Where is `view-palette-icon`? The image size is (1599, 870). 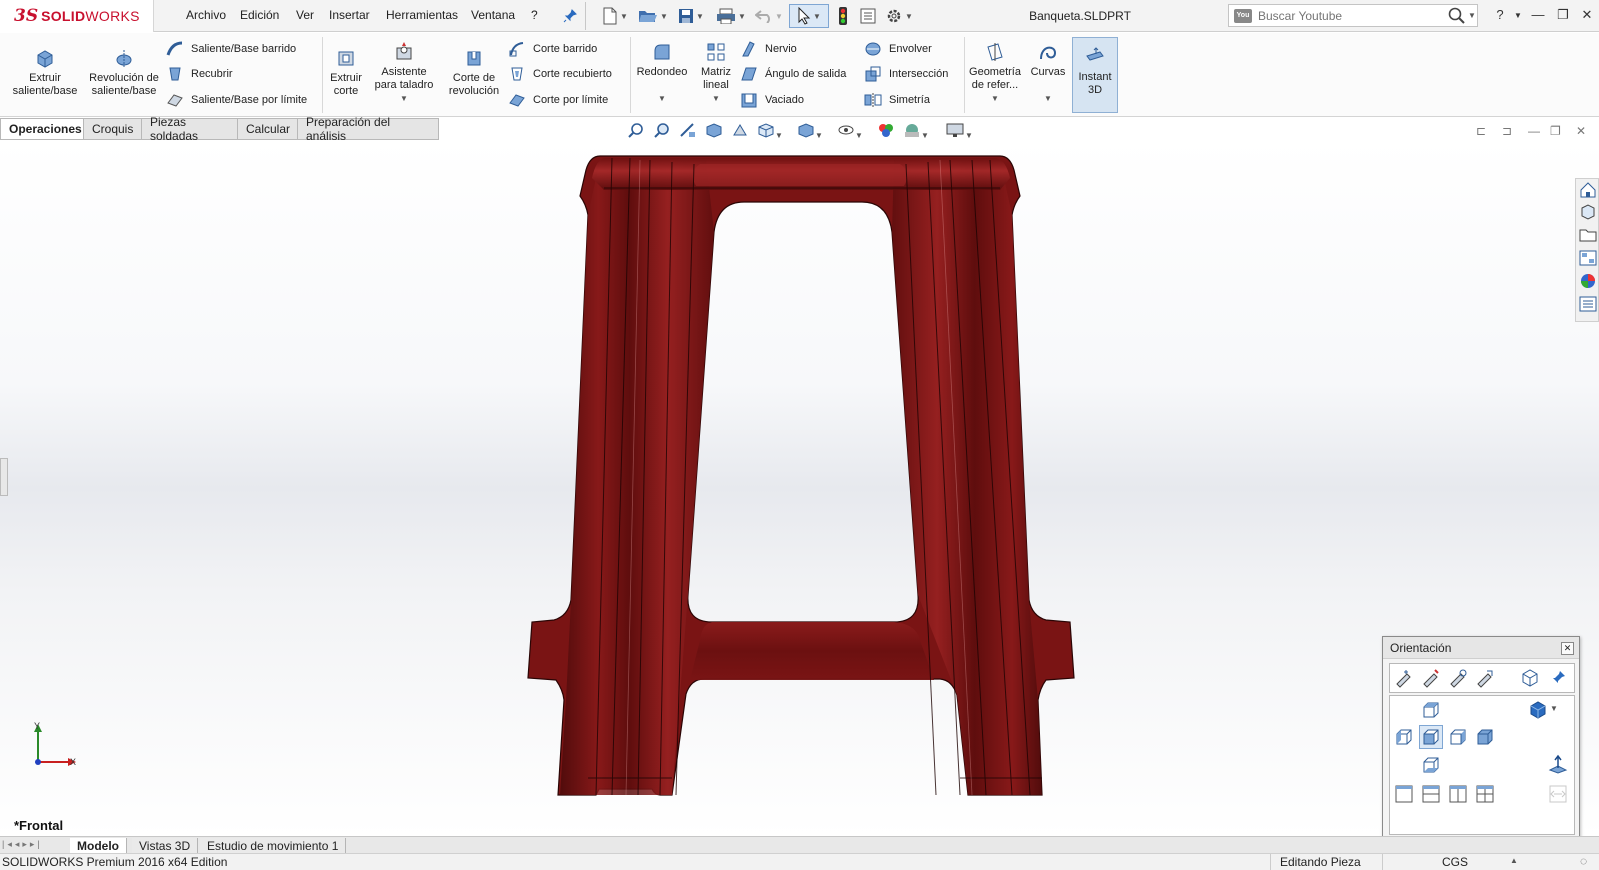
view-palette-icon is located at coordinates (1588, 258).